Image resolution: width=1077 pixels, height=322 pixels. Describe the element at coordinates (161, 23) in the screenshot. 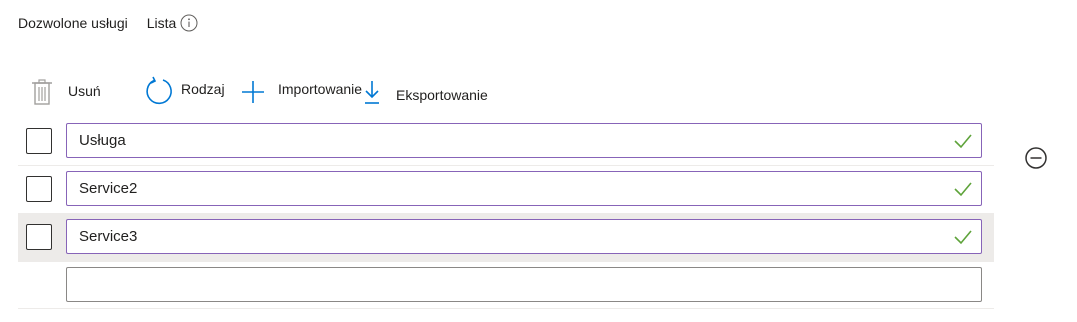

I see `list-label: Lista` at that location.